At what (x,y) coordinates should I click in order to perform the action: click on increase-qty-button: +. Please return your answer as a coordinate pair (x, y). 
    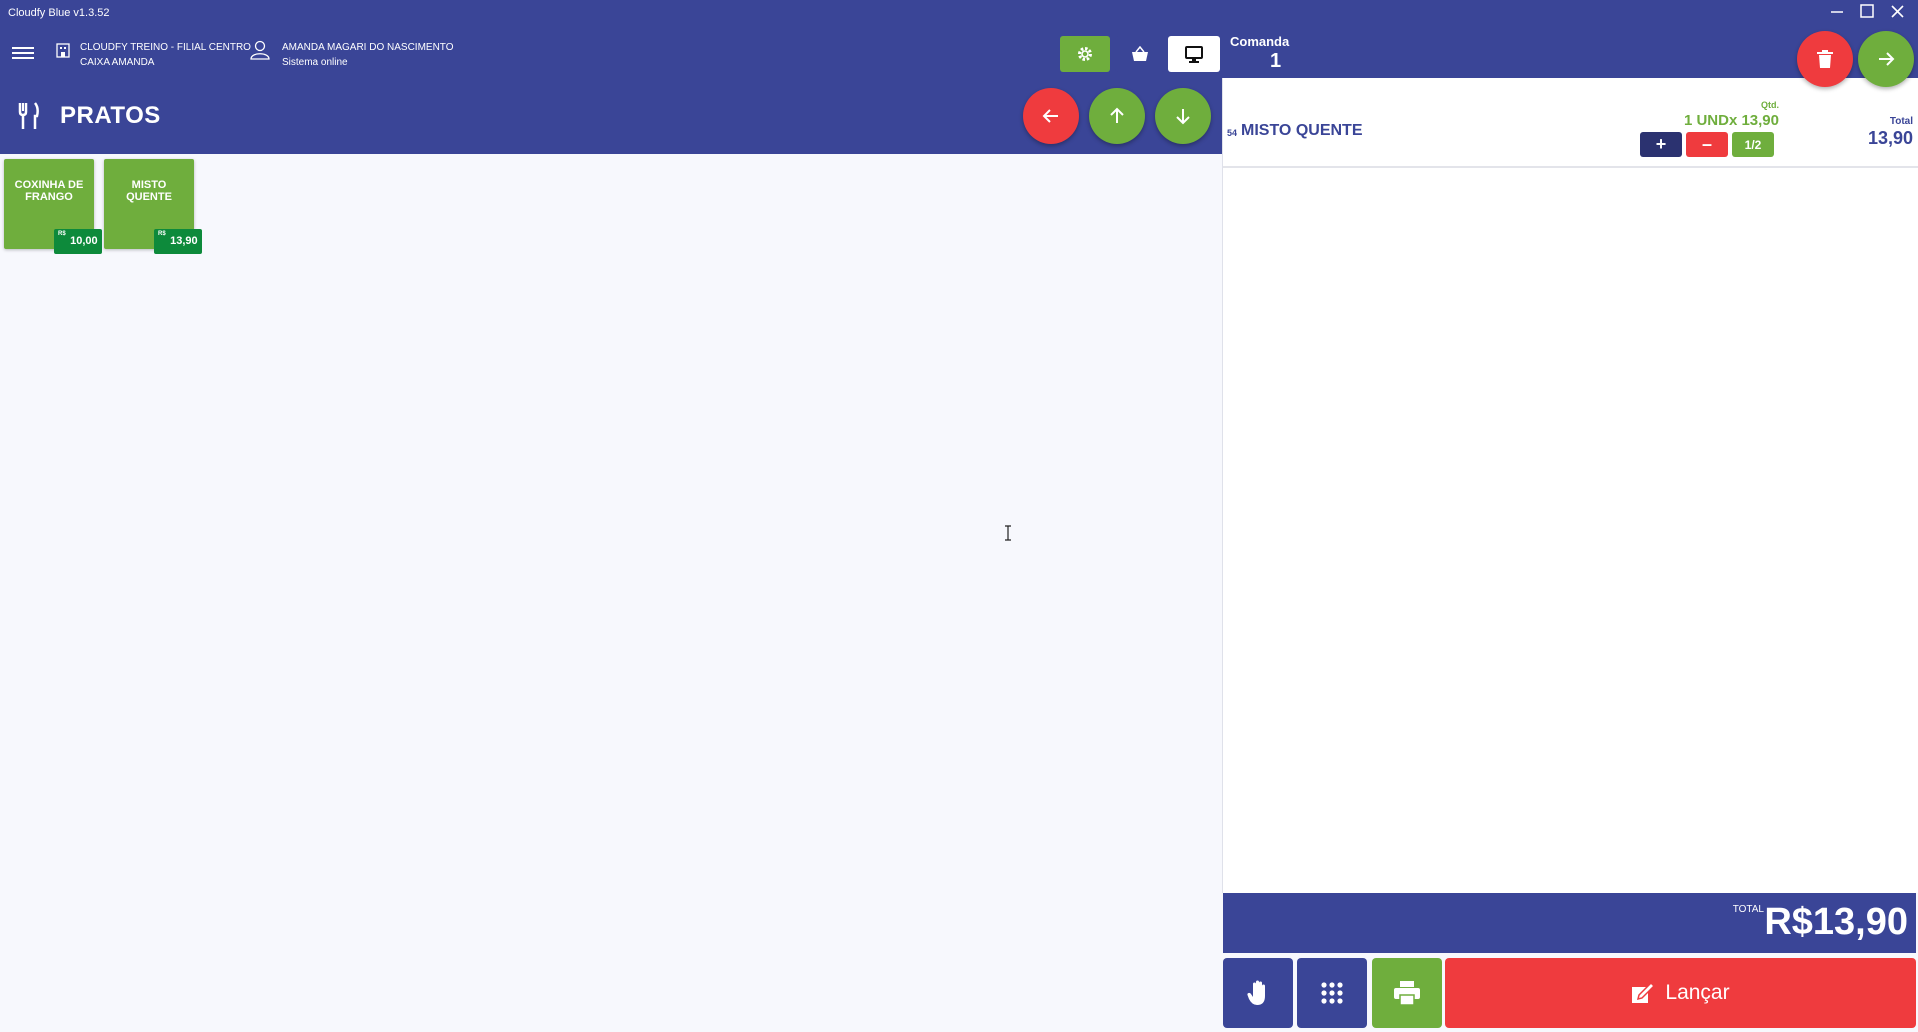
    Looking at the image, I should click on (1661, 144).